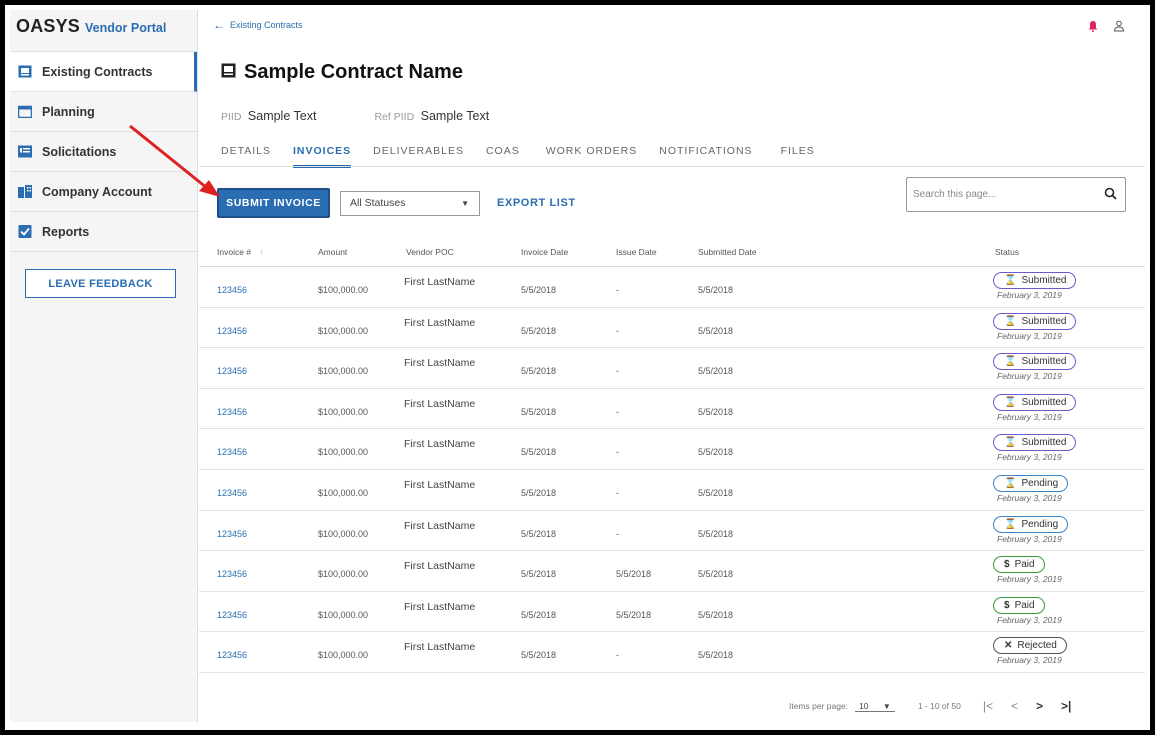 Image resolution: width=1155 pixels, height=740 pixels. Describe the element at coordinates (716, 452) in the screenshot. I see `submitted-date-cell: 5/5/2018` at that location.